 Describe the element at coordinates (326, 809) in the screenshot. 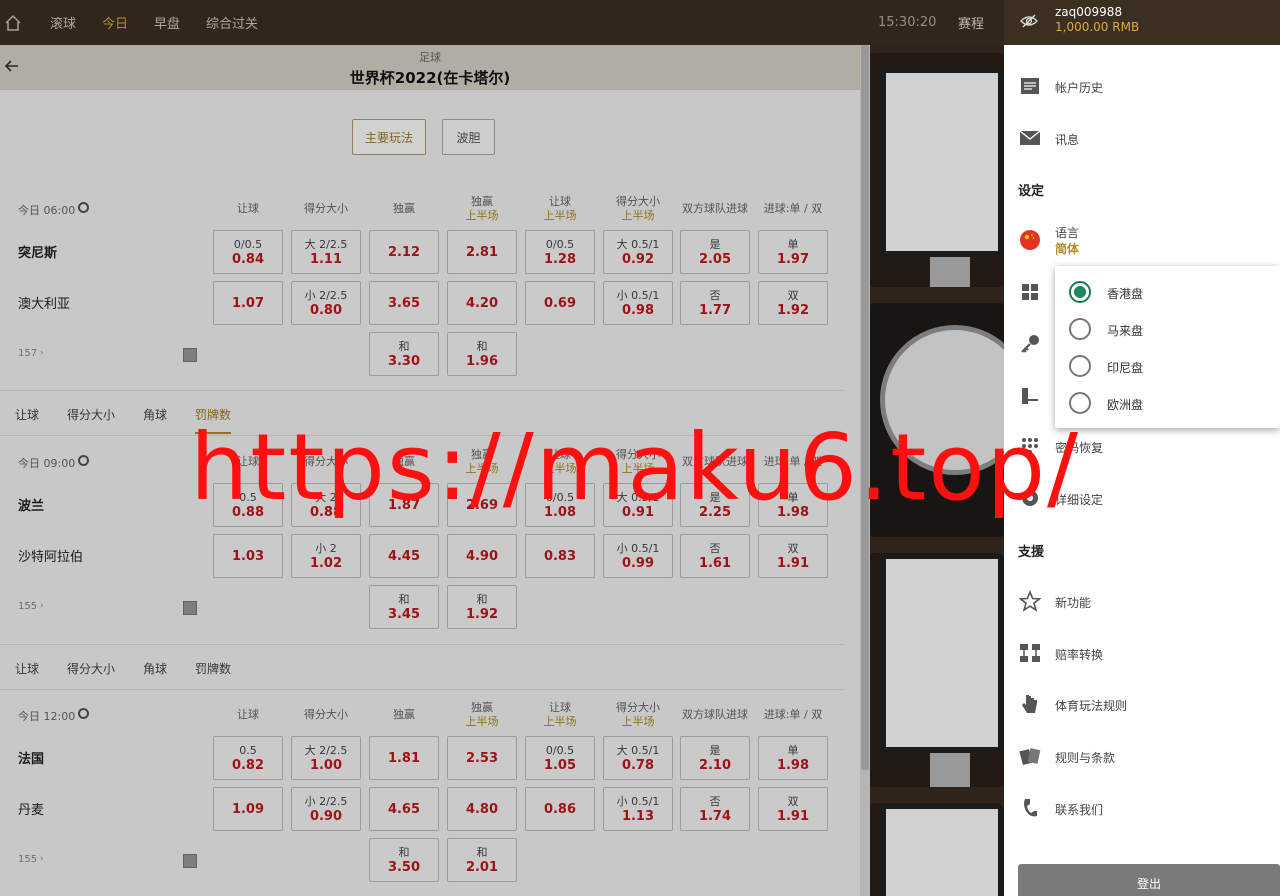

I see `odds-cell: 小 2/2.5 0.90` at that location.